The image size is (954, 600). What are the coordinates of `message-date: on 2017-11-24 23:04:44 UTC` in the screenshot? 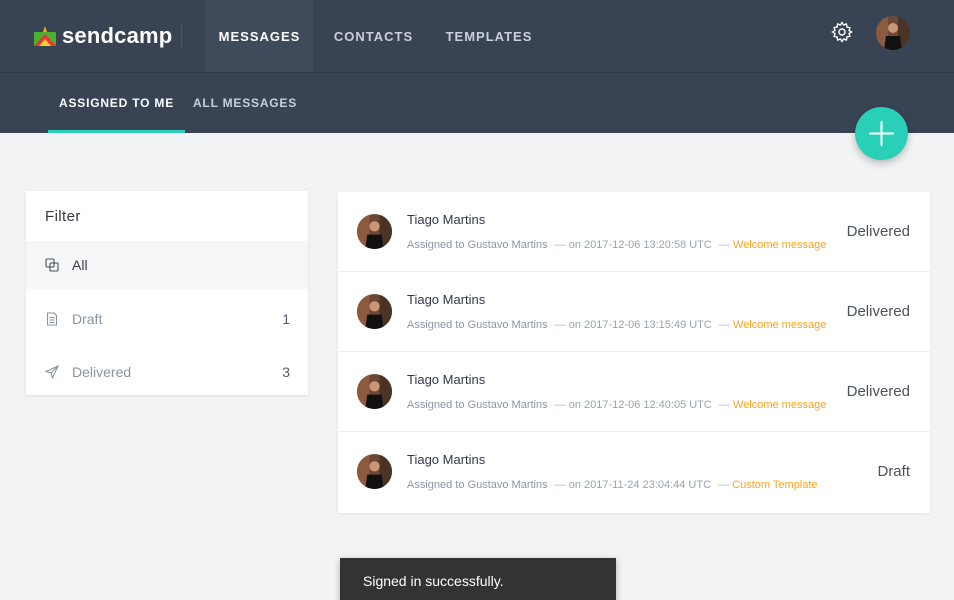 It's located at (640, 485).